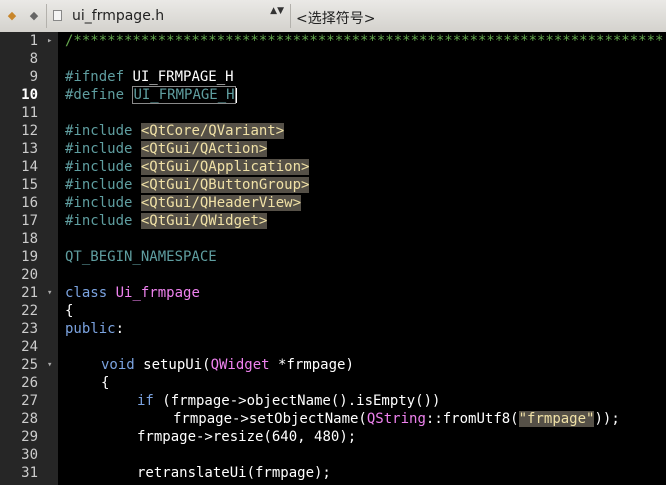  What do you see at coordinates (297, 401) in the screenshot?
I see `condition: (frmpage->objectName().isEmpty())` at bounding box center [297, 401].